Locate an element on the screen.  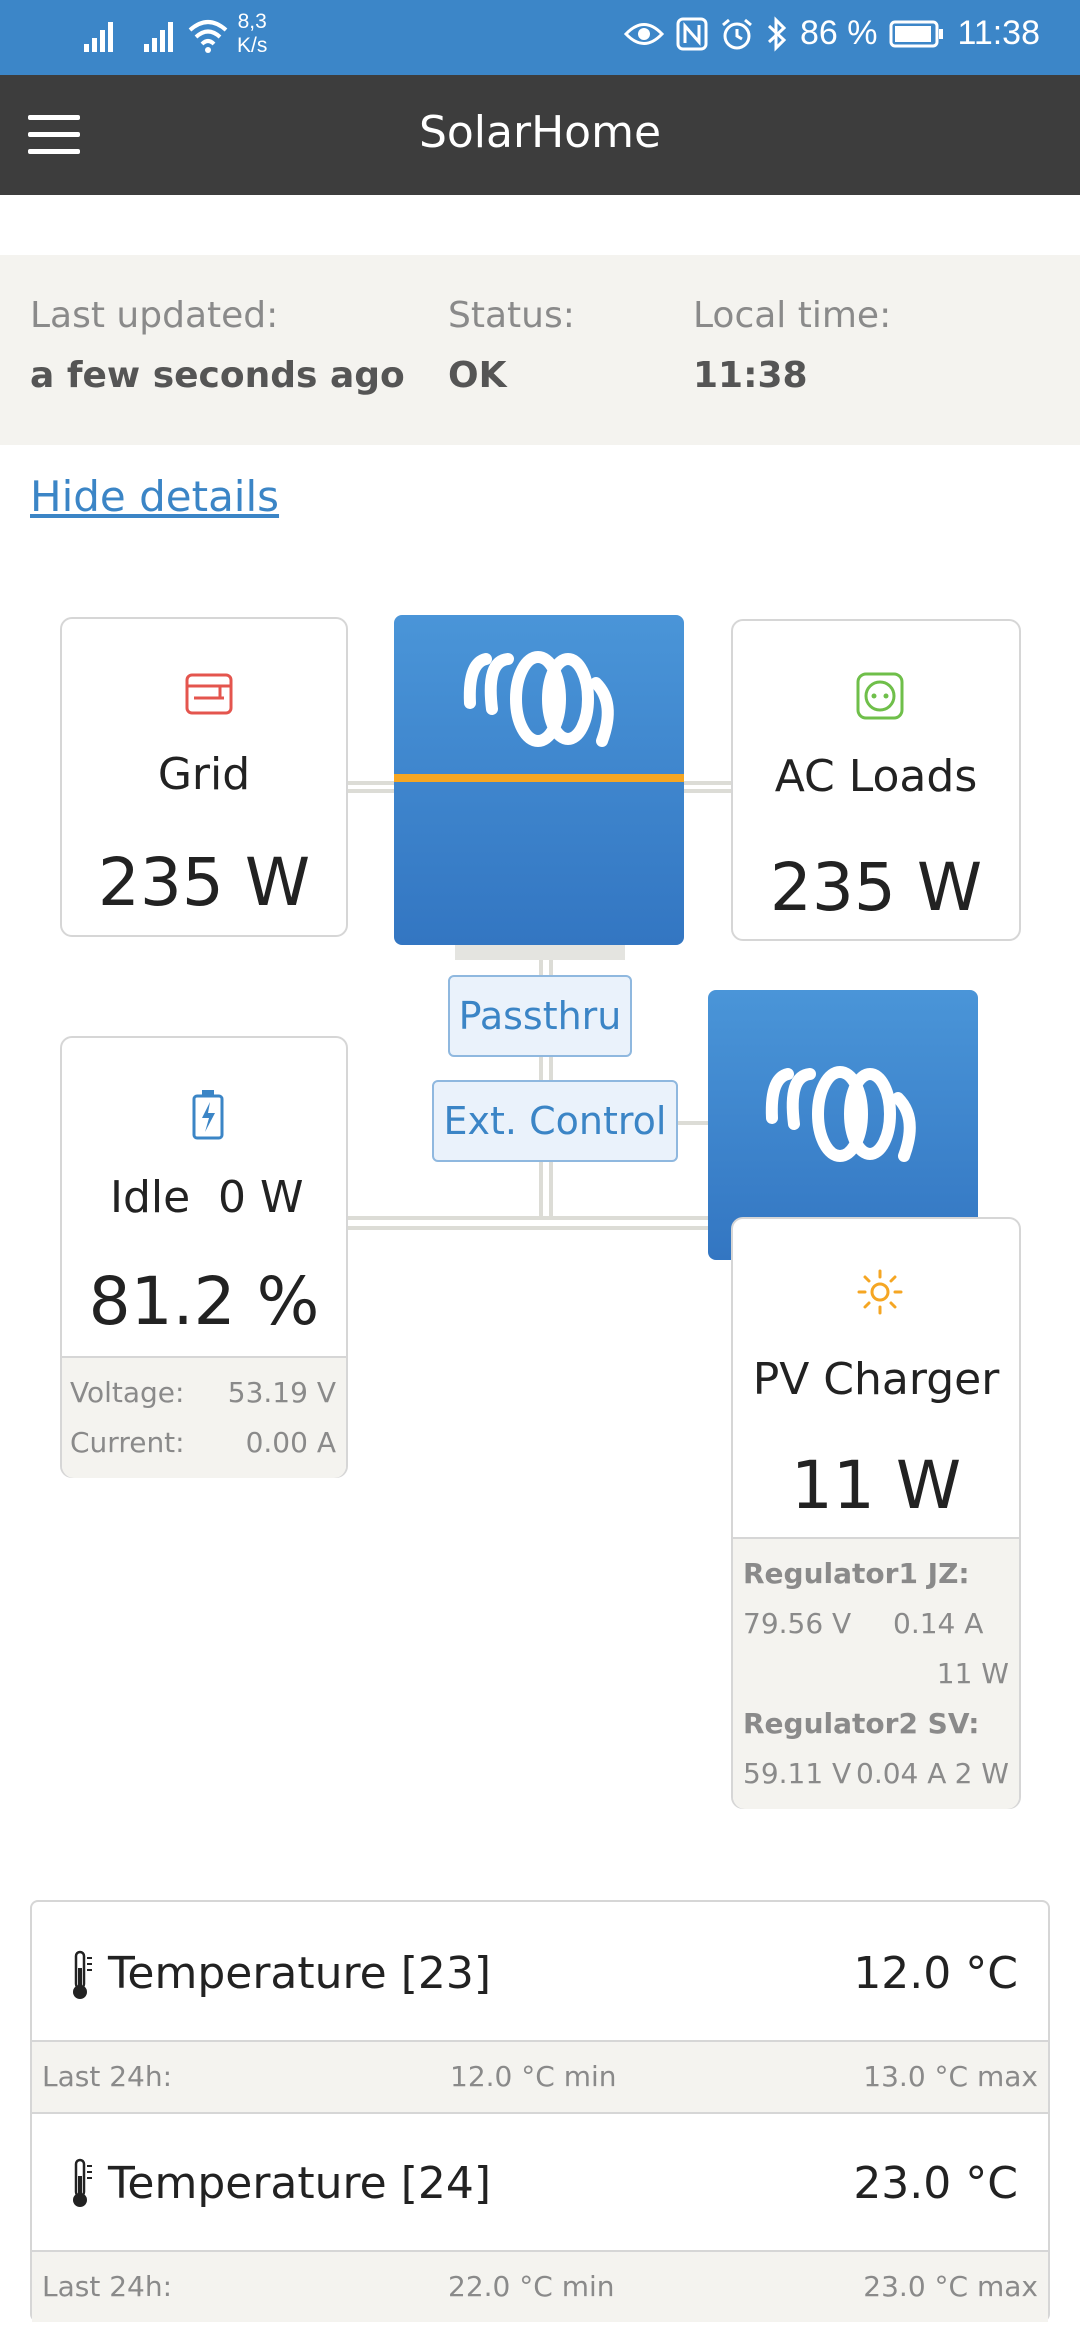
status-bar: 8,3 K/s 86 % 11:38 is located at coordinates (540, 37).